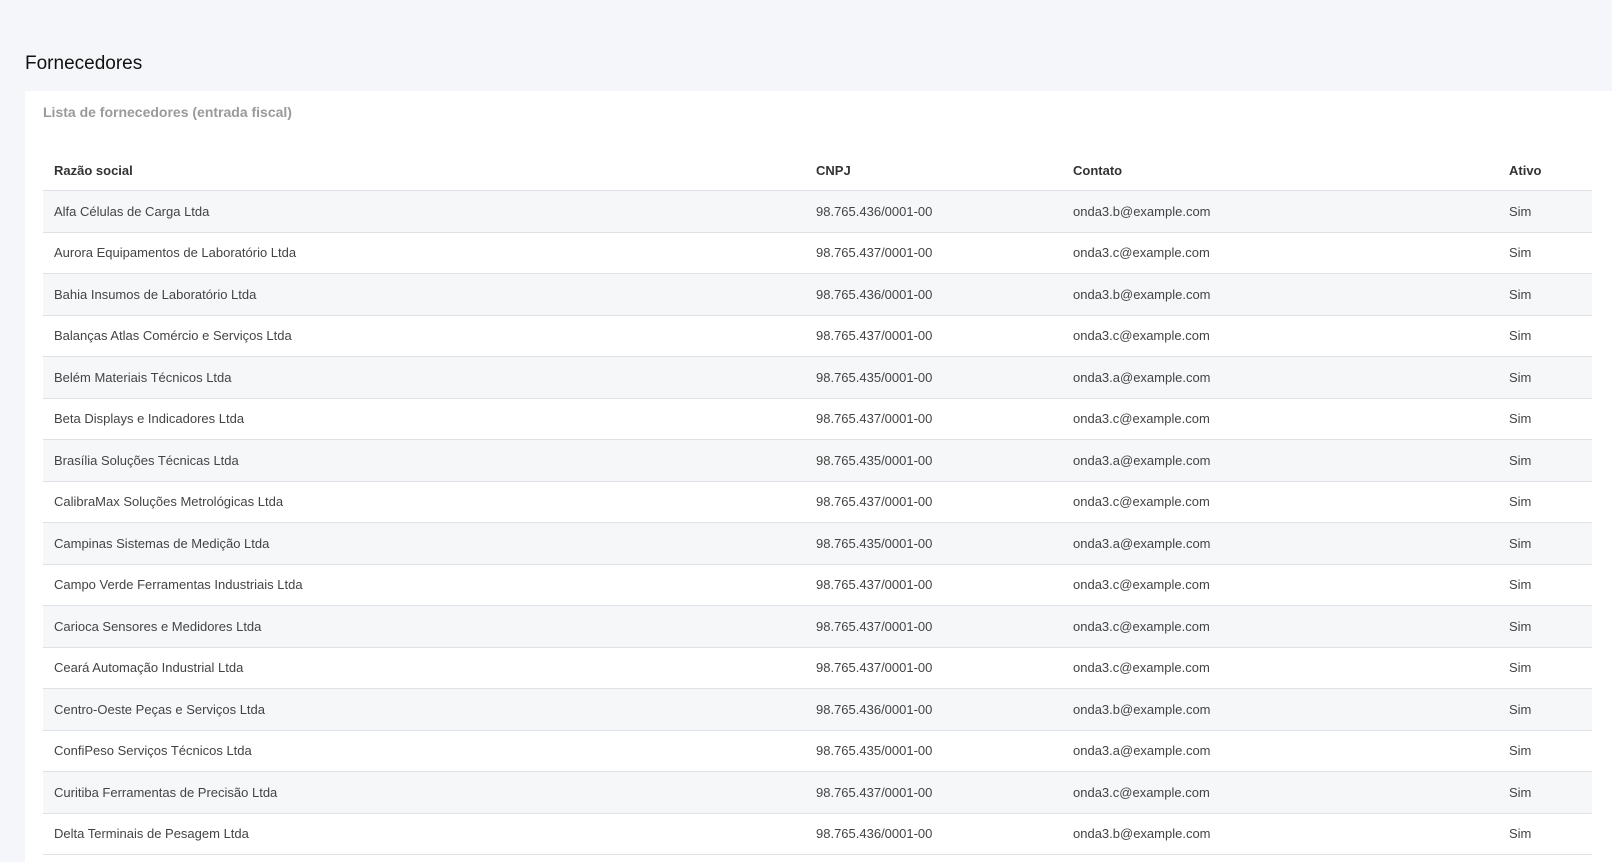 This screenshot has width=1612, height=862. Describe the element at coordinates (424, 751) in the screenshot. I see `cell-razao-social: ConfiPeso Serviços Técnicos Ltda` at that location.